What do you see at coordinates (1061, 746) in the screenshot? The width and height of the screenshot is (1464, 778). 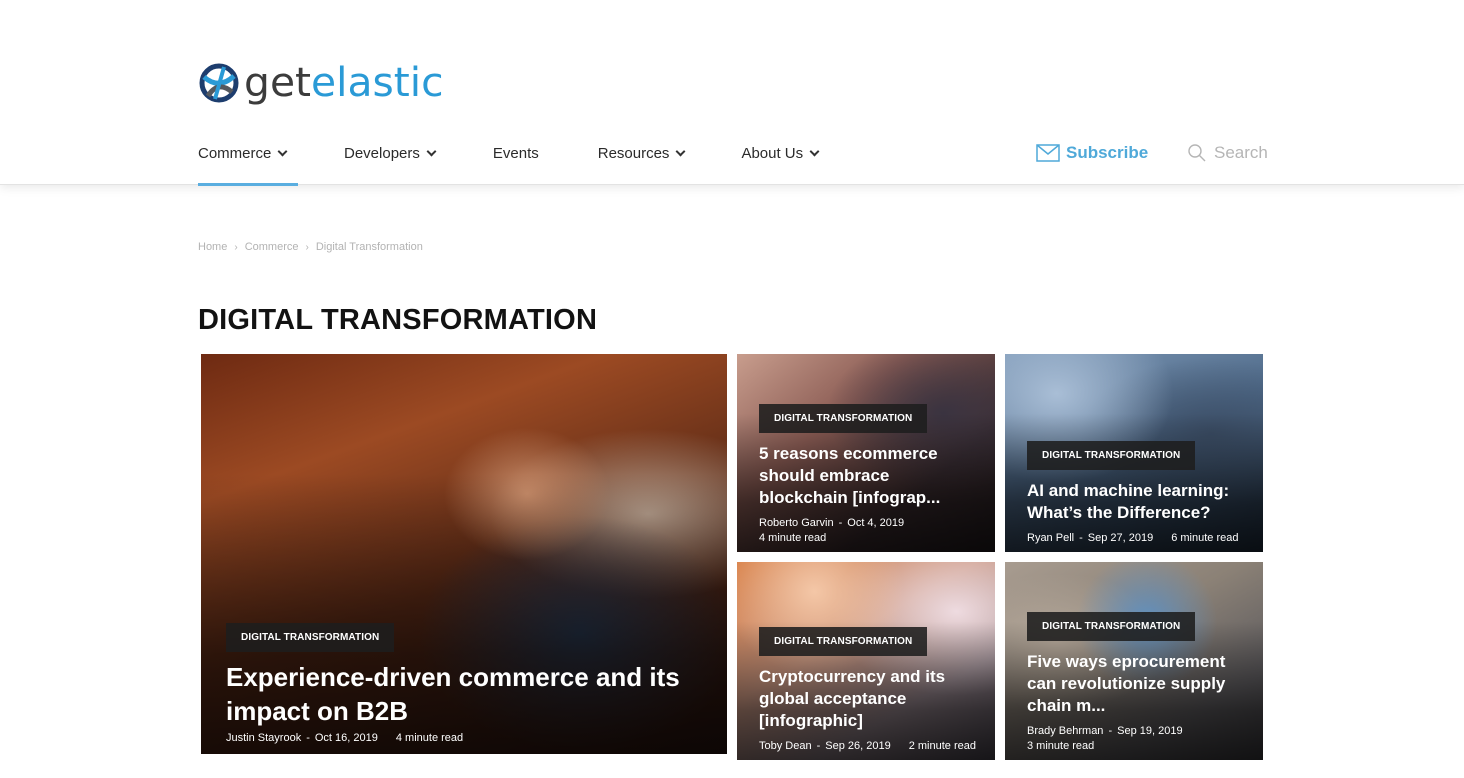 I see `article-read-time: 3 minute read` at bounding box center [1061, 746].